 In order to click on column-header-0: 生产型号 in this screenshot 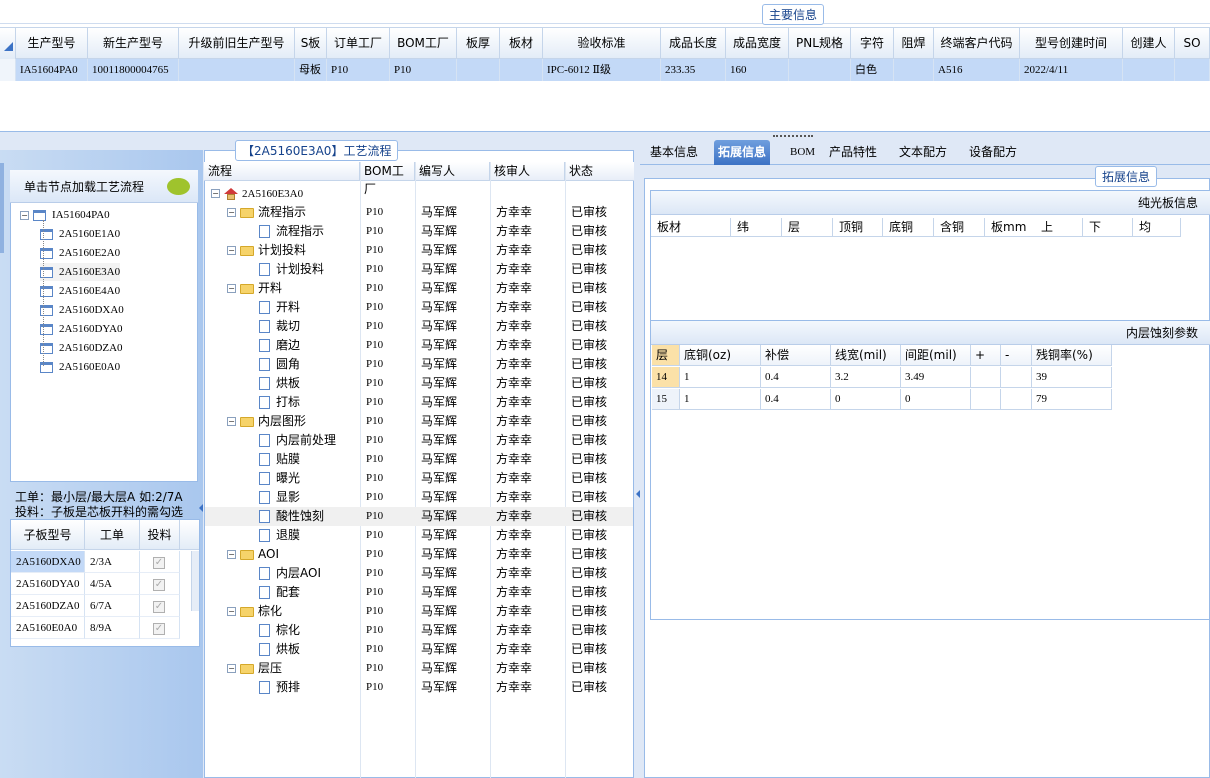, I will do `click(52, 43)`.